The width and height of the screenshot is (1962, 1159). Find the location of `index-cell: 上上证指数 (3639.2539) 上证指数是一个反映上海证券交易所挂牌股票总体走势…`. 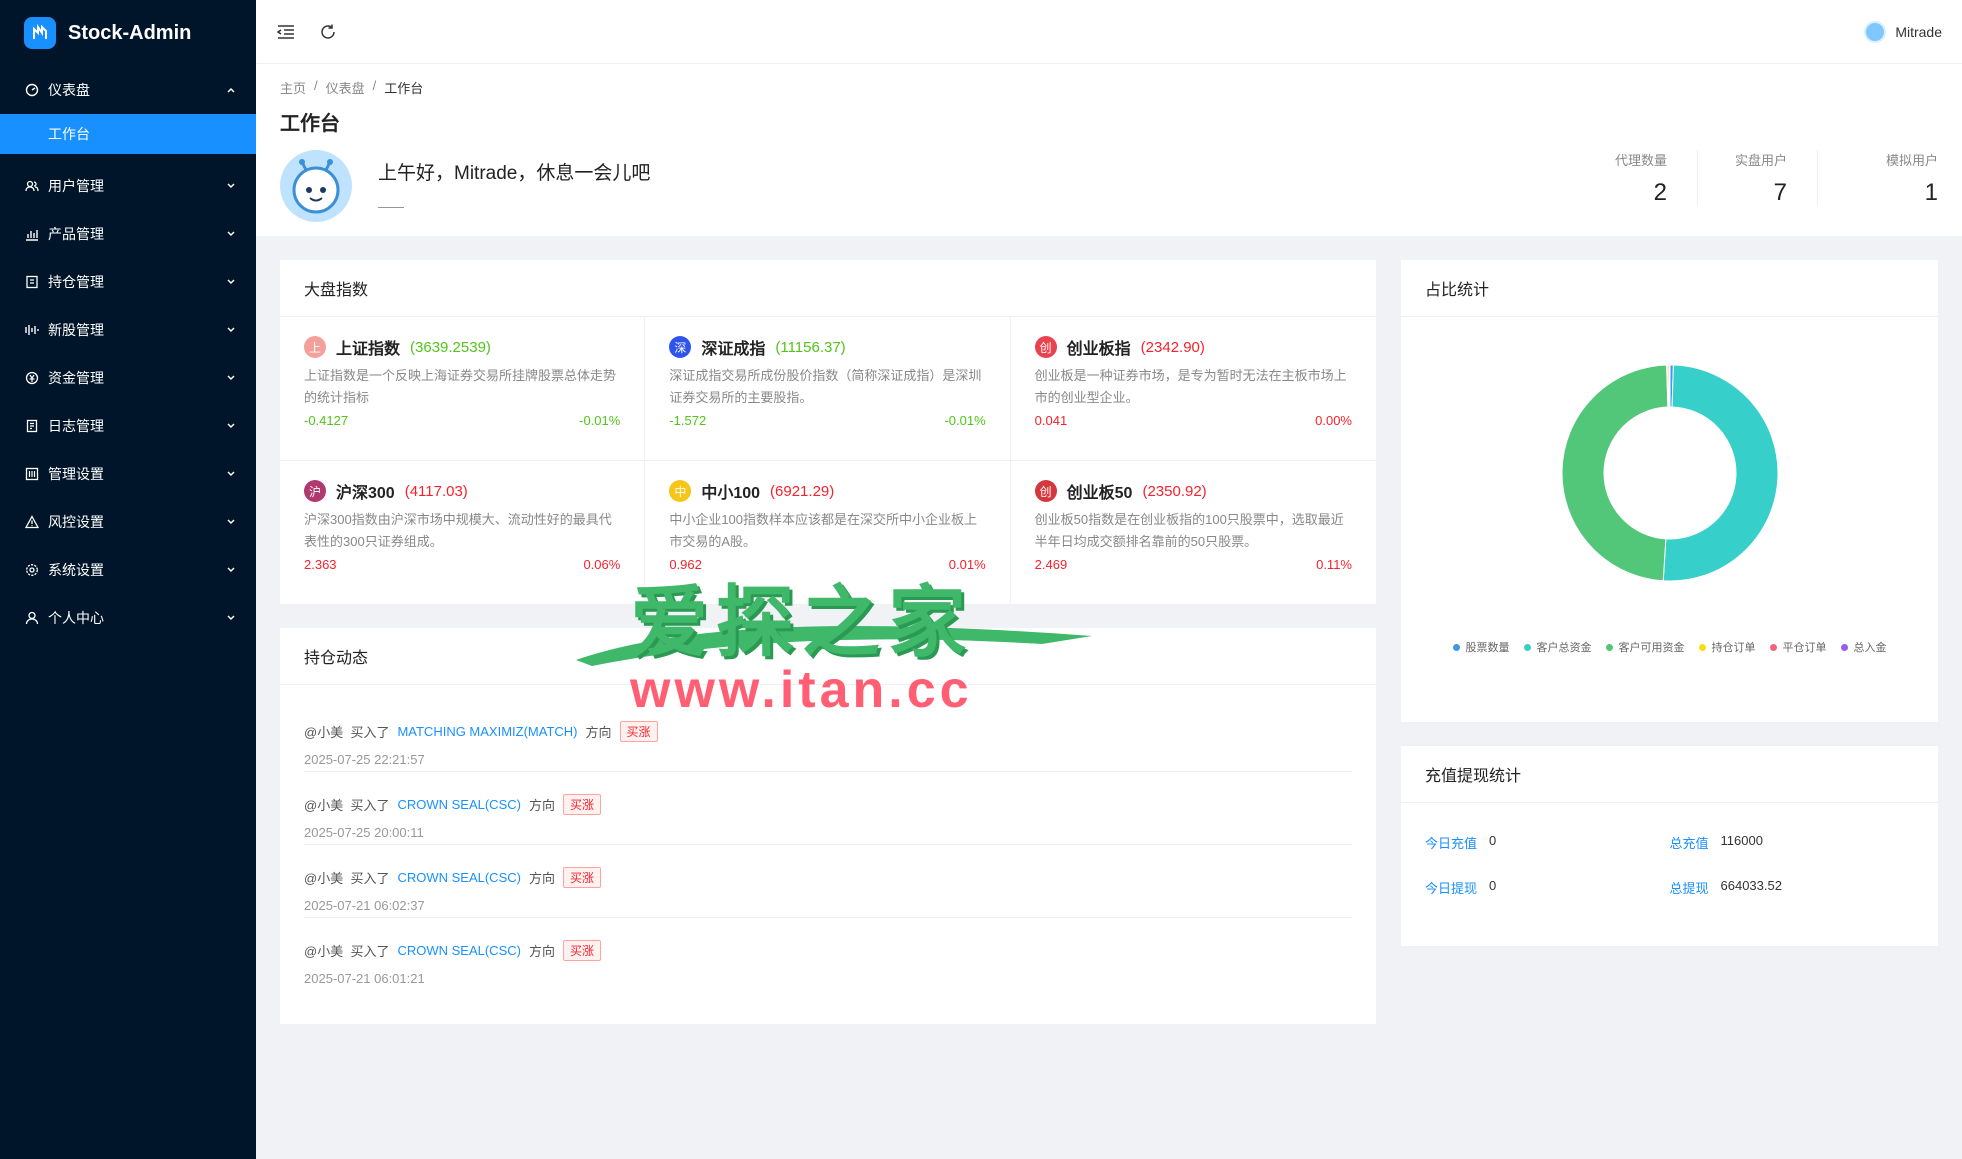

index-cell: 上上证指数 (3639.2539) 上证指数是一个反映上海证券交易所挂牌股票总体走势… is located at coordinates (463, 389).